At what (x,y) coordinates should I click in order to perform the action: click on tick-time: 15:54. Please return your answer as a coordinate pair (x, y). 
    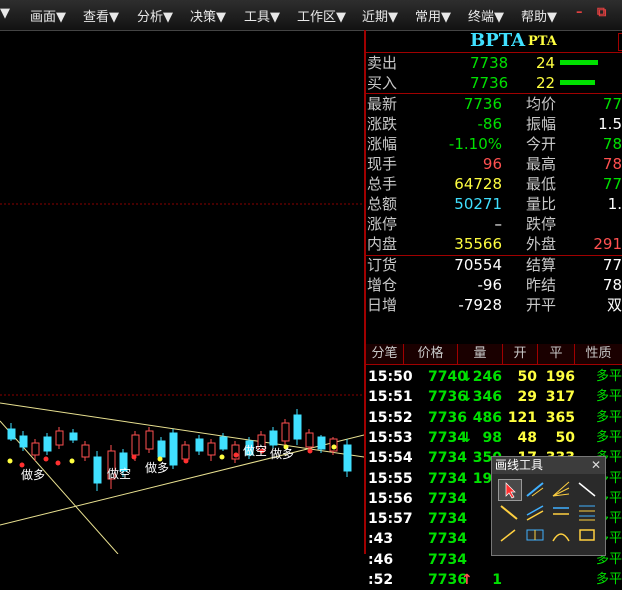
    Looking at the image, I should click on (390, 458).